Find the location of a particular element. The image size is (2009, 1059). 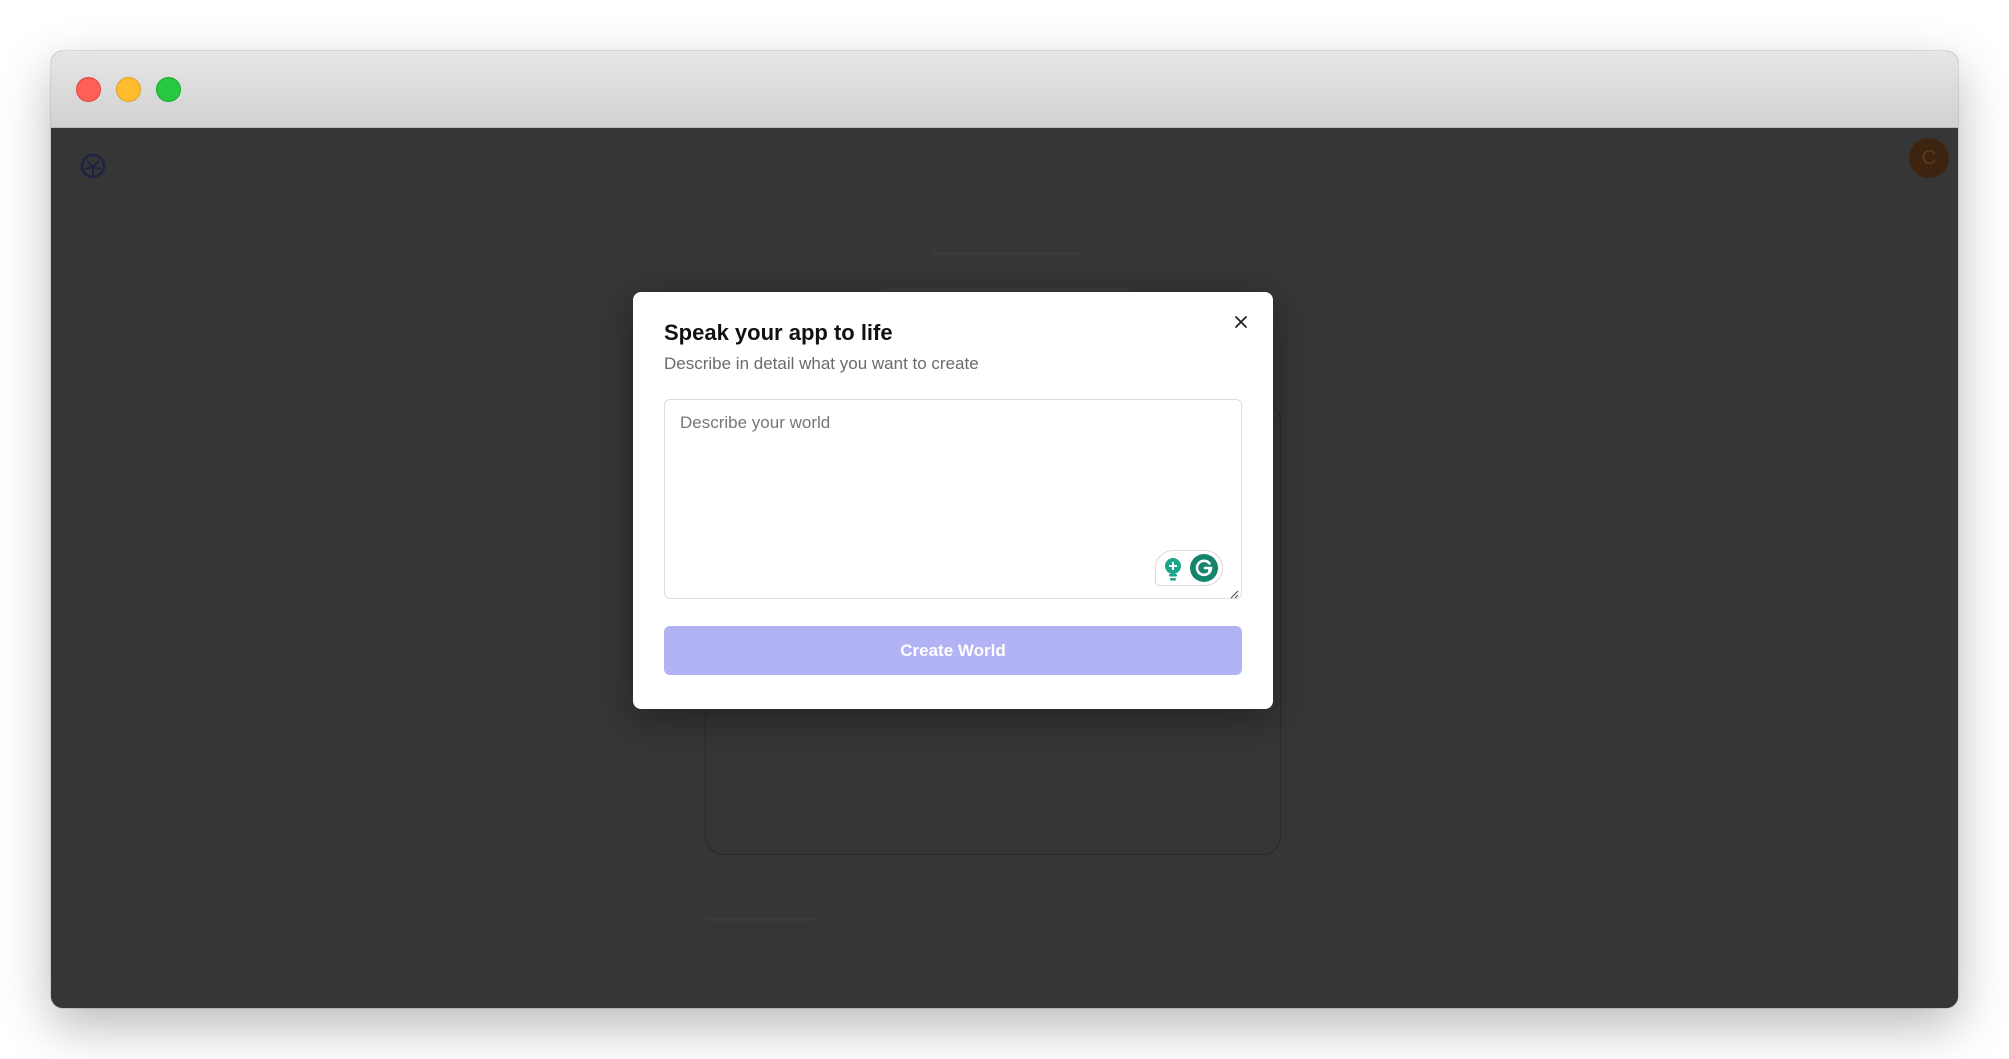

writing-assistant-widget is located at coordinates (1189, 568).